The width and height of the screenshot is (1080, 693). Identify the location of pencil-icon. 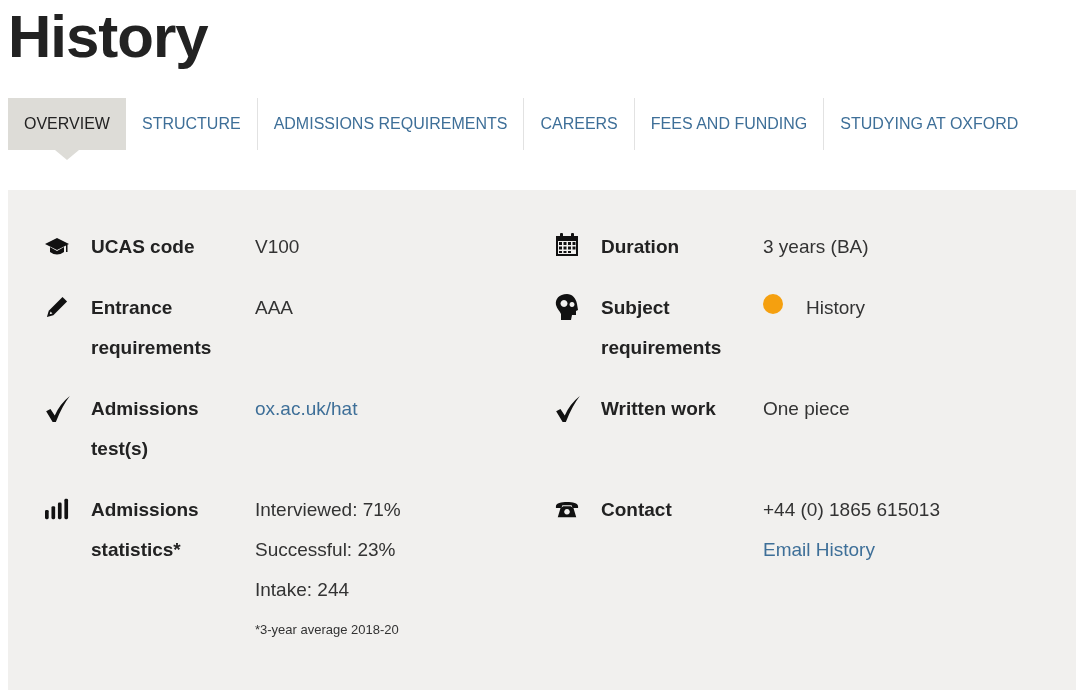
(57, 307).